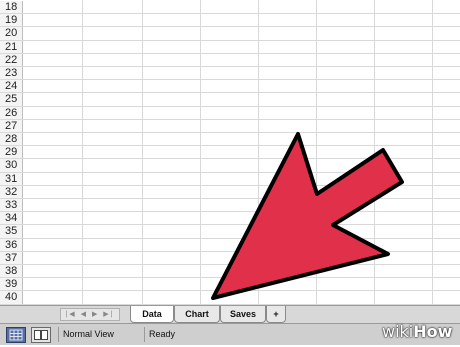  I want to click on watermark-logo: wikiHow, so click(417, 331).